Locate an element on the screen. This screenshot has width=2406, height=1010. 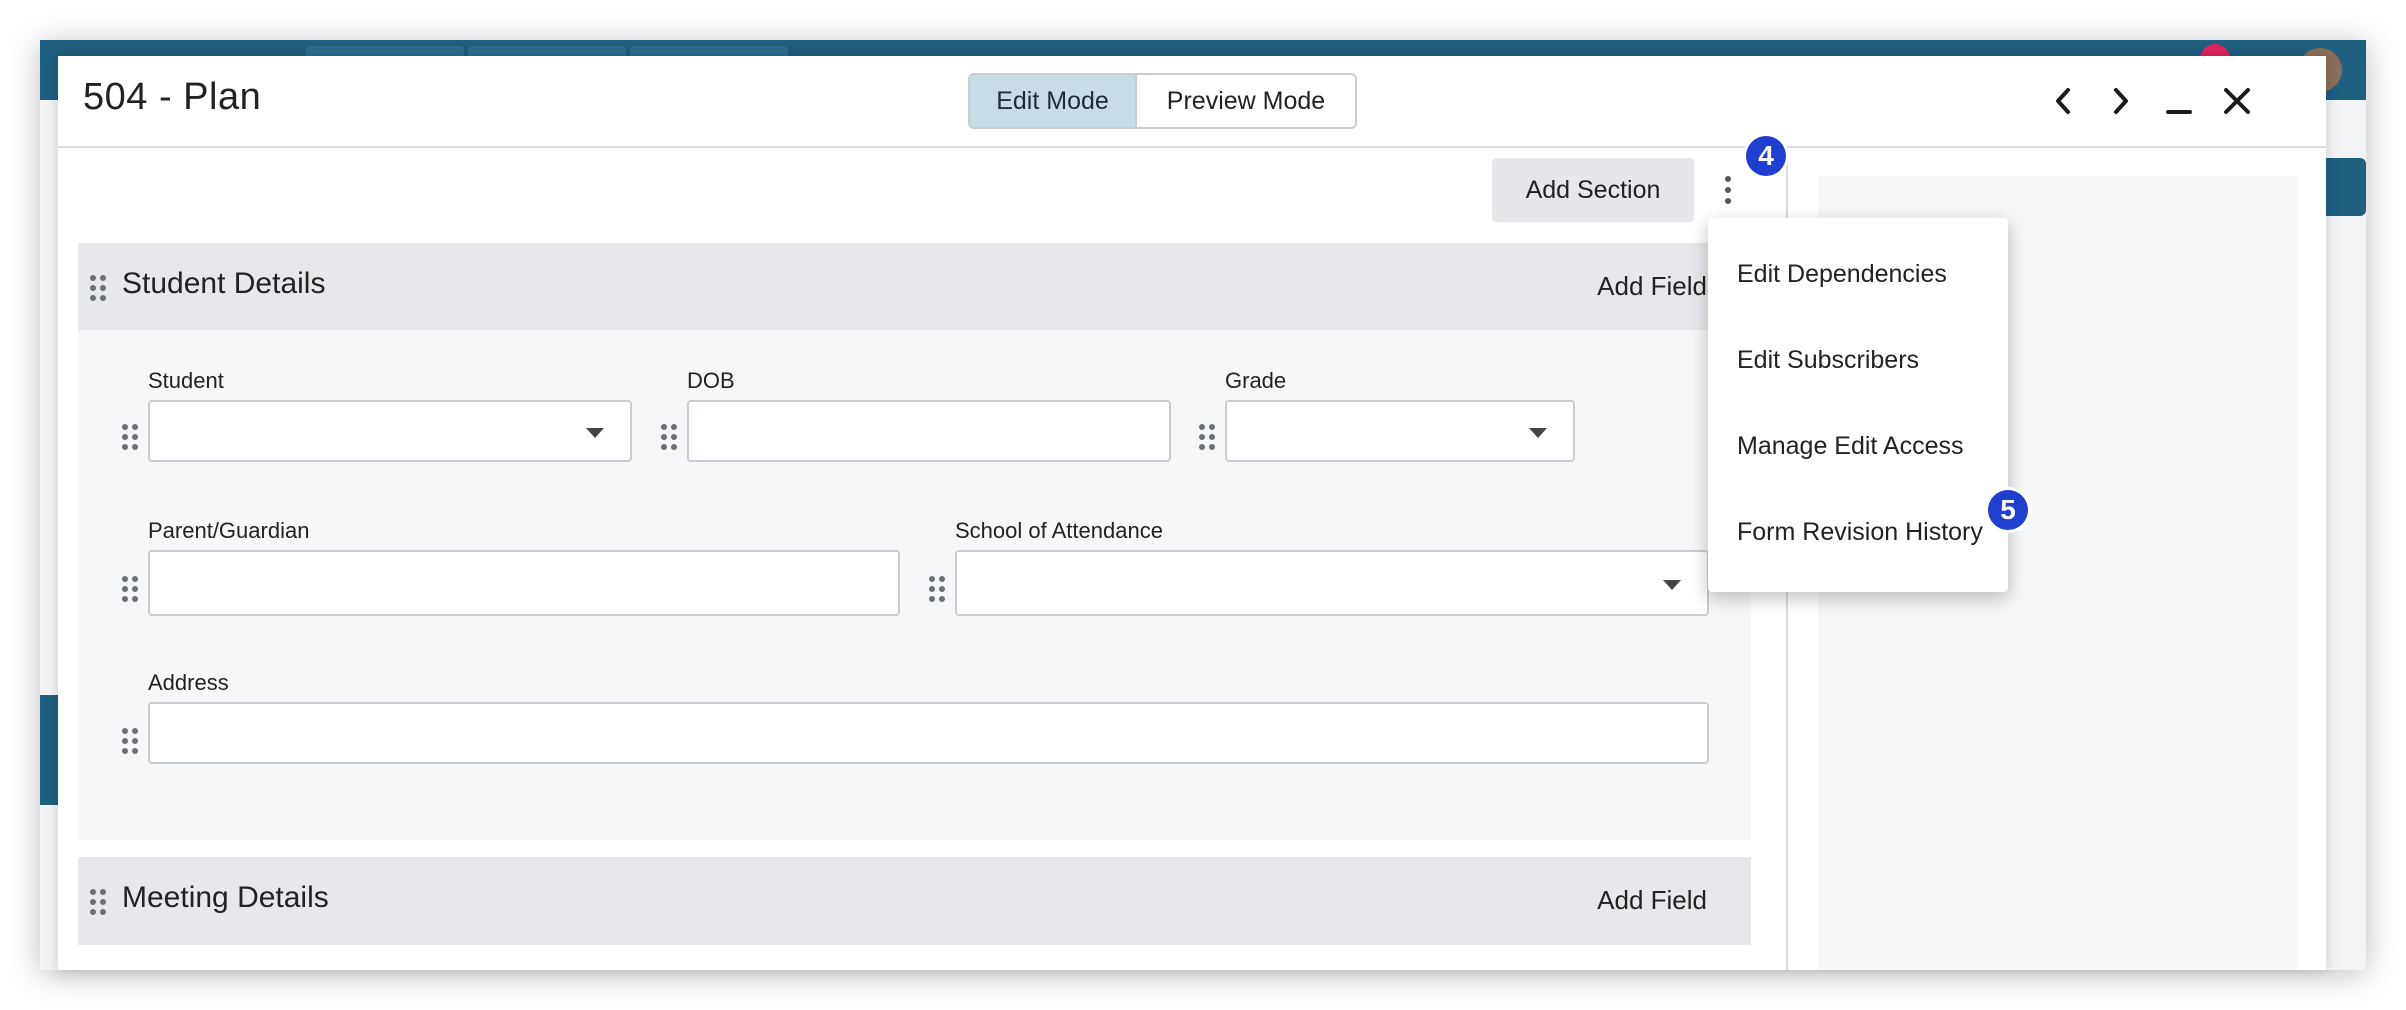
grade-select is located at coordinates (1400, 431).